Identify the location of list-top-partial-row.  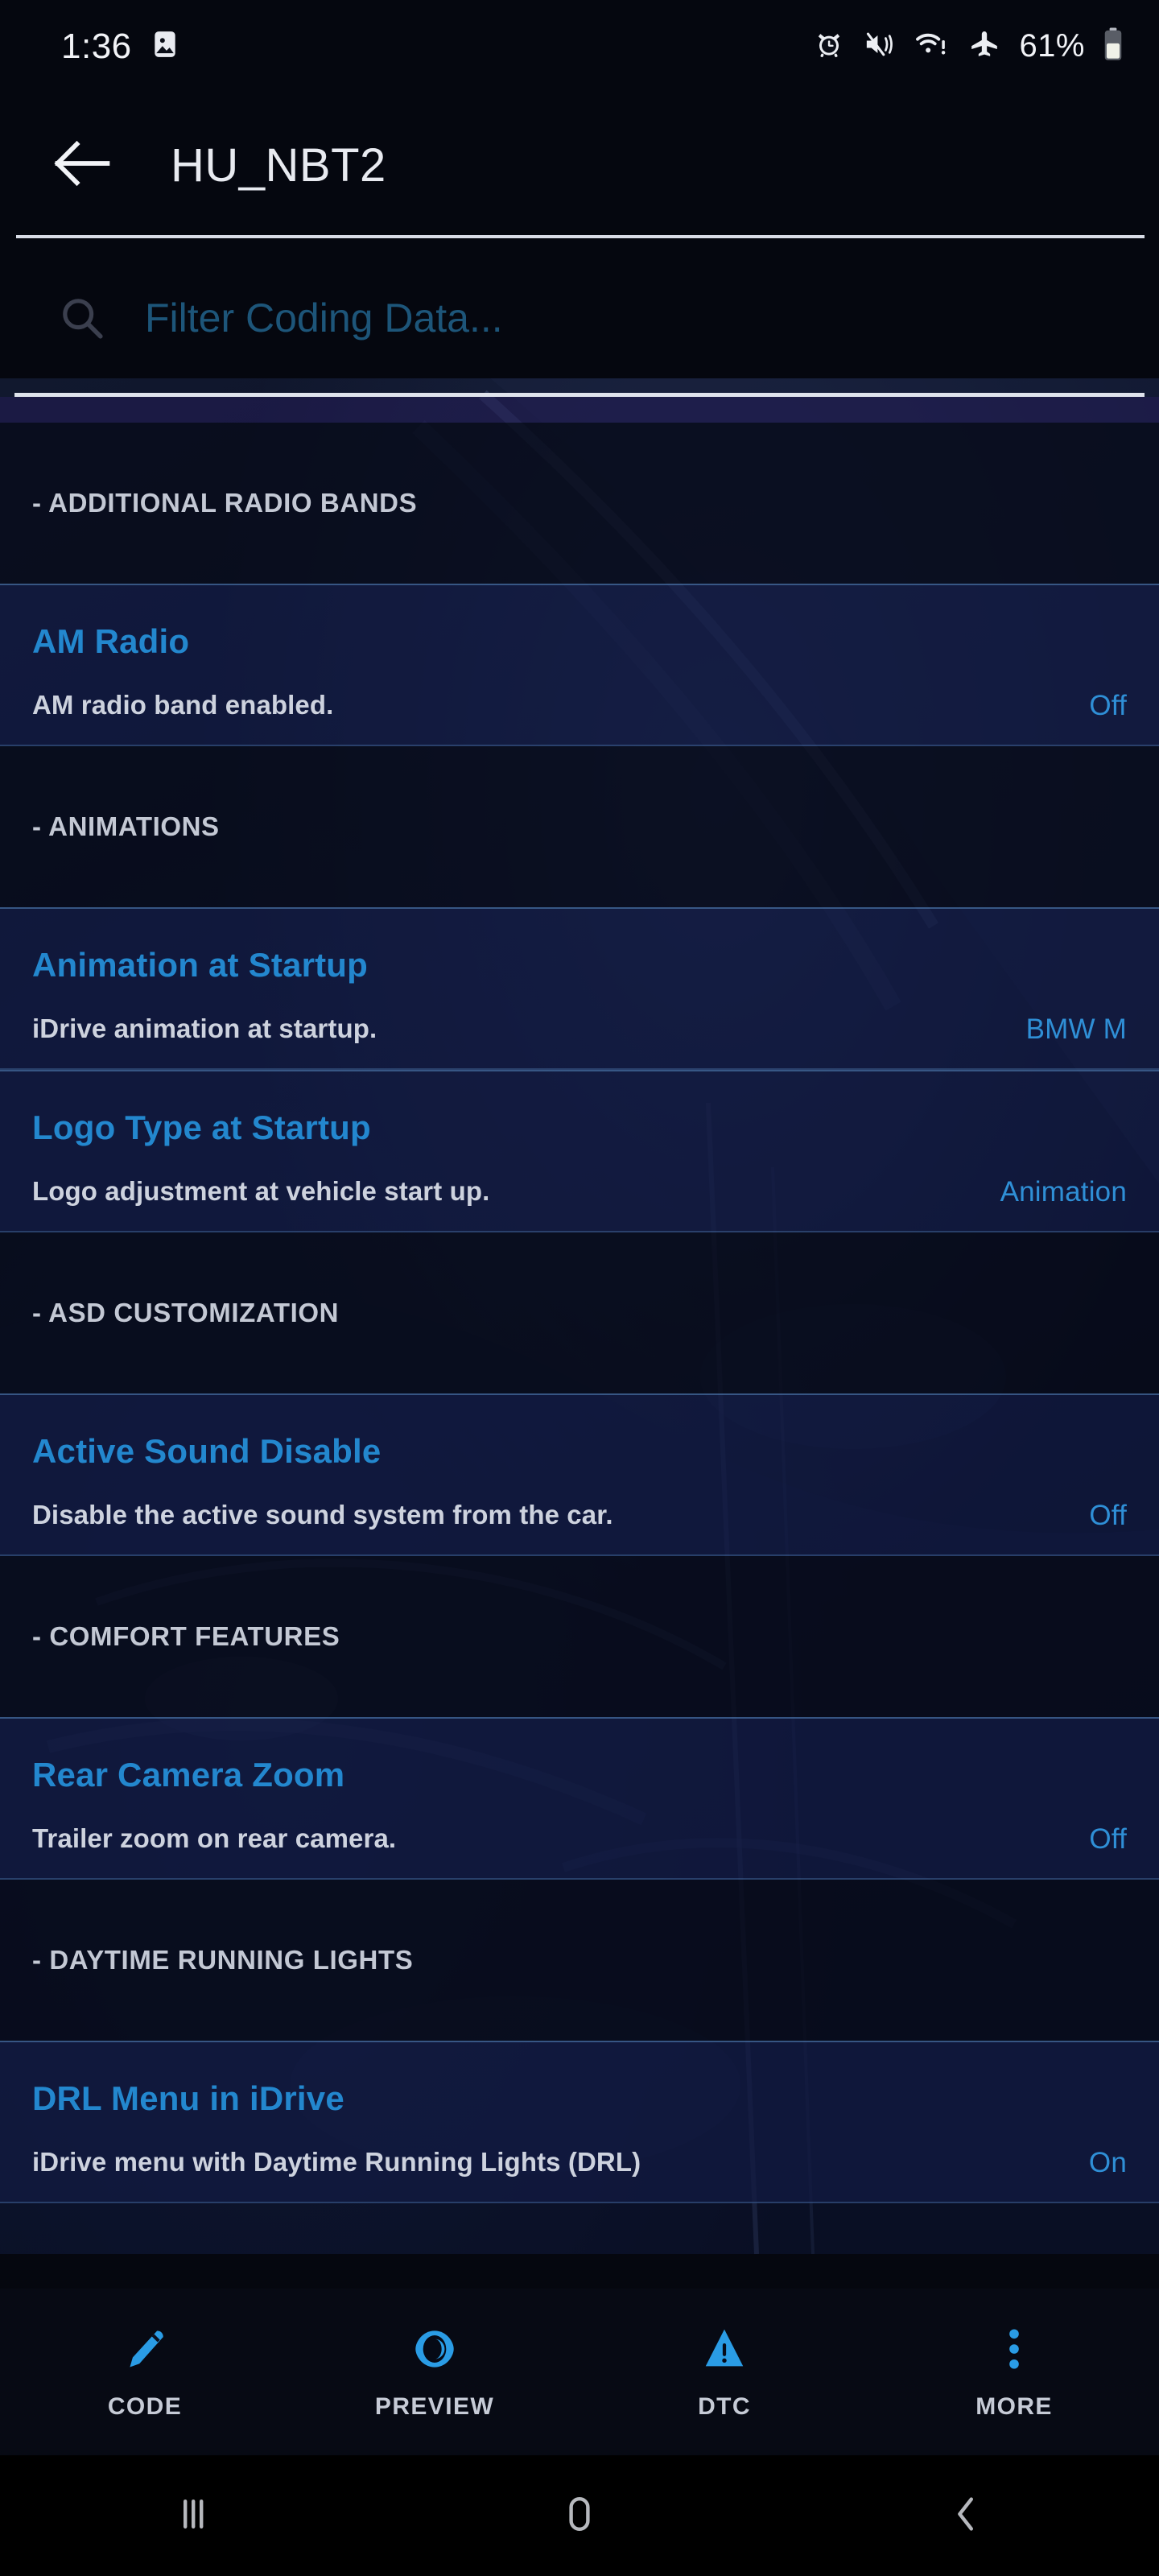
(579, 410).